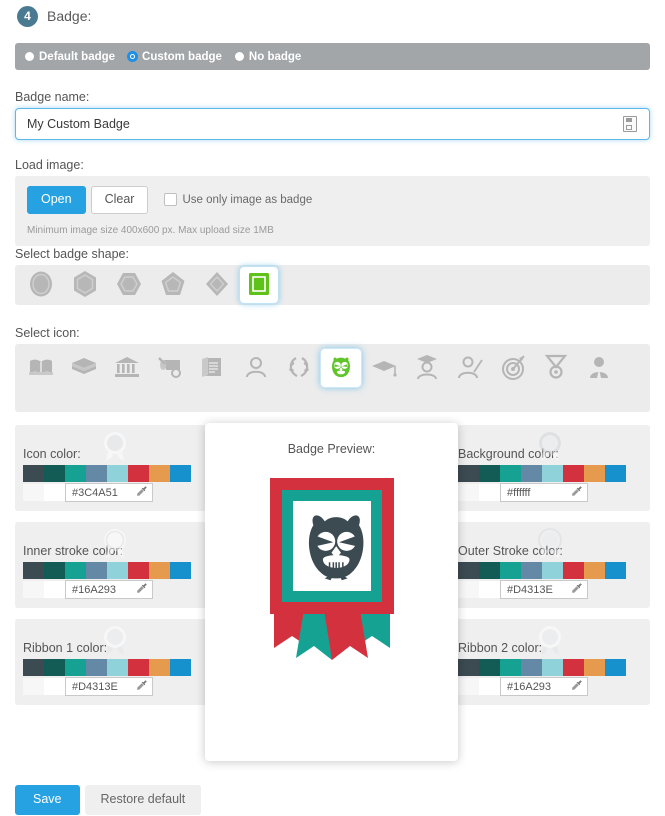 The image size is (665, 816). What do you see at coordinates (319, 124) in the screenshot?
I see `badge-name-input` at bounding box center [319, 124].